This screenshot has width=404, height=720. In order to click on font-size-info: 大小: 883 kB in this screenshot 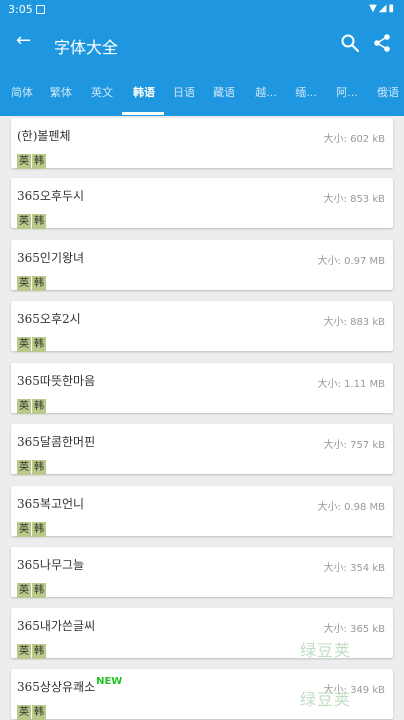, I will do `click(354, 320)`.